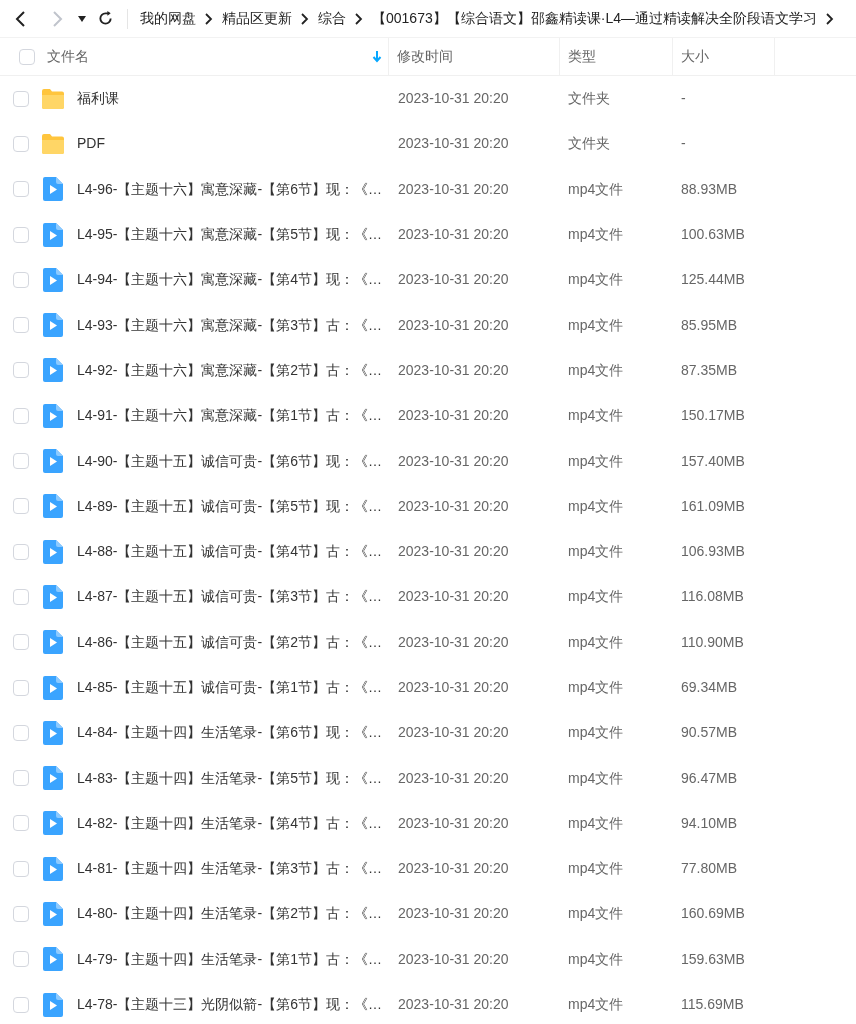  What do you see at coordinates (21, 18) in the screenshot?
I see `back-icon` at bounding box center [21, 18].